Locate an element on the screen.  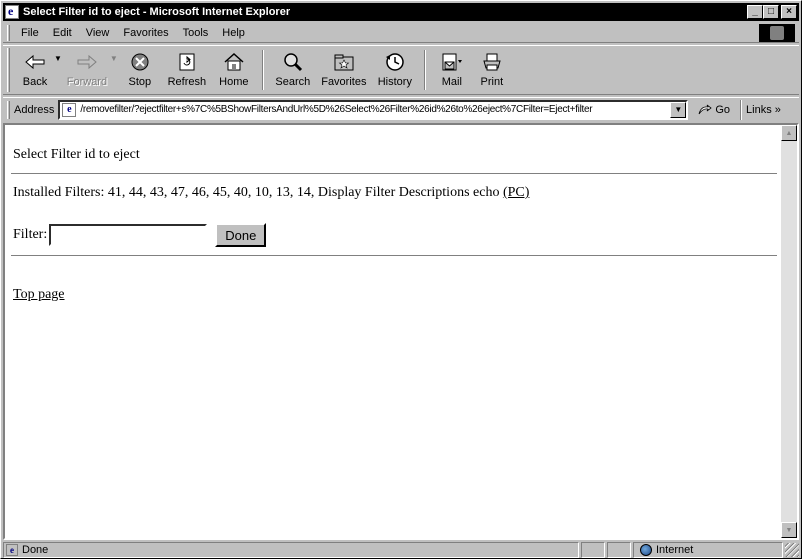
home-button: Home is located at coordinates (234, 69).